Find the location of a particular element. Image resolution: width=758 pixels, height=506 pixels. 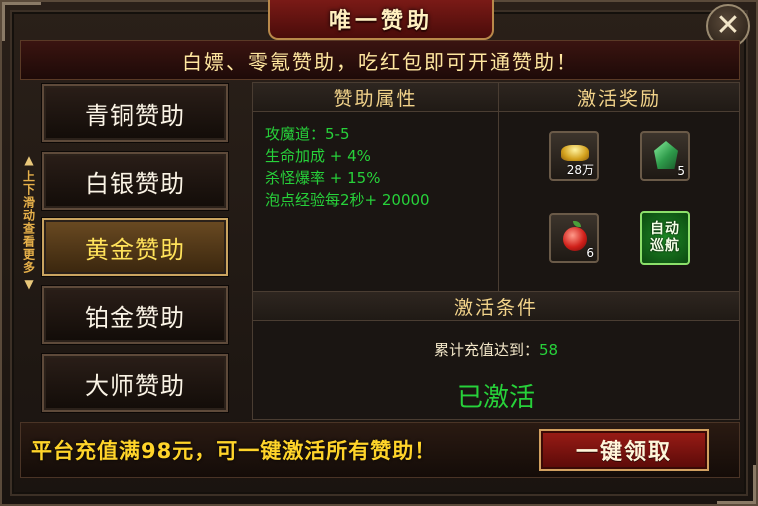

recharge-promo-text: 平台充值满98元，可一键激活所有赞助！ is located at coordinates (234, 451).